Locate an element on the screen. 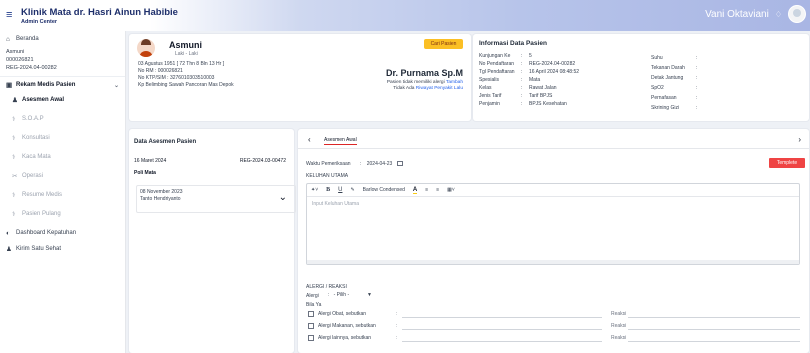 This screenshot has width=810, height=353. avatar is located at coordinates (797, 14).